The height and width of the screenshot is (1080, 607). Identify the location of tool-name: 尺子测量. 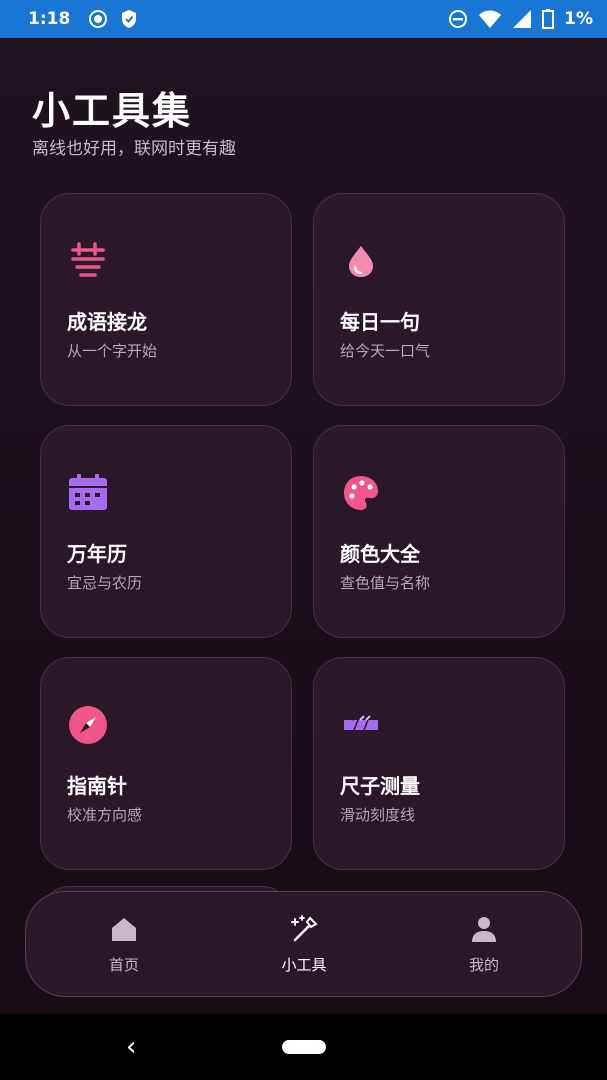
(380, 786).